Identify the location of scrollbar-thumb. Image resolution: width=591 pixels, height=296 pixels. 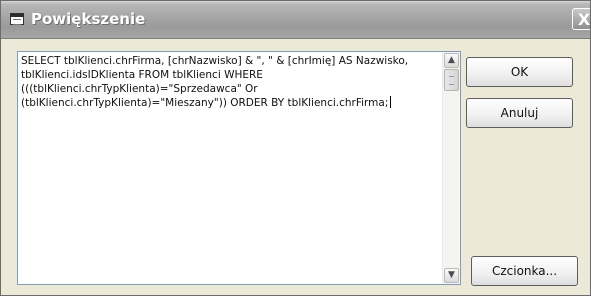
(451, 80).